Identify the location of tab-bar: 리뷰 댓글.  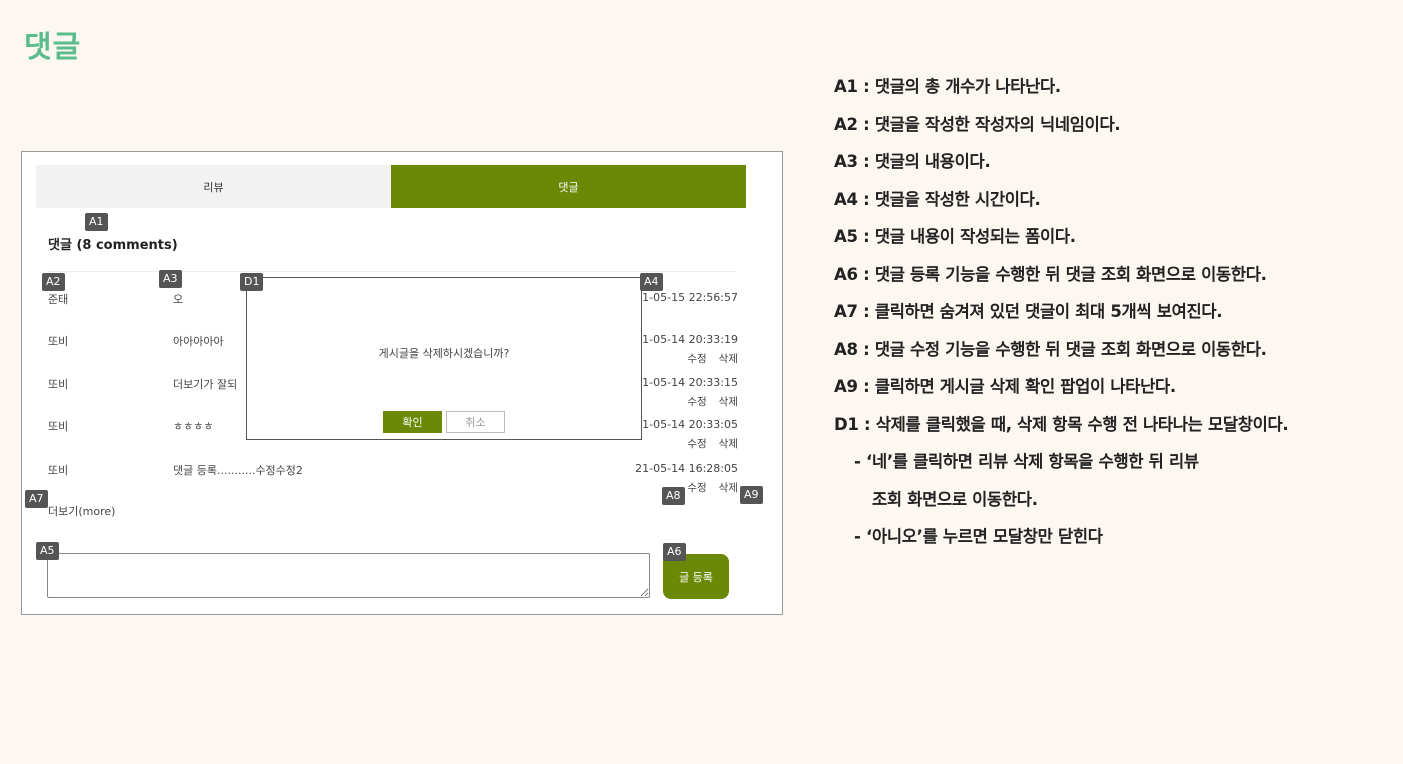
(391, 186).